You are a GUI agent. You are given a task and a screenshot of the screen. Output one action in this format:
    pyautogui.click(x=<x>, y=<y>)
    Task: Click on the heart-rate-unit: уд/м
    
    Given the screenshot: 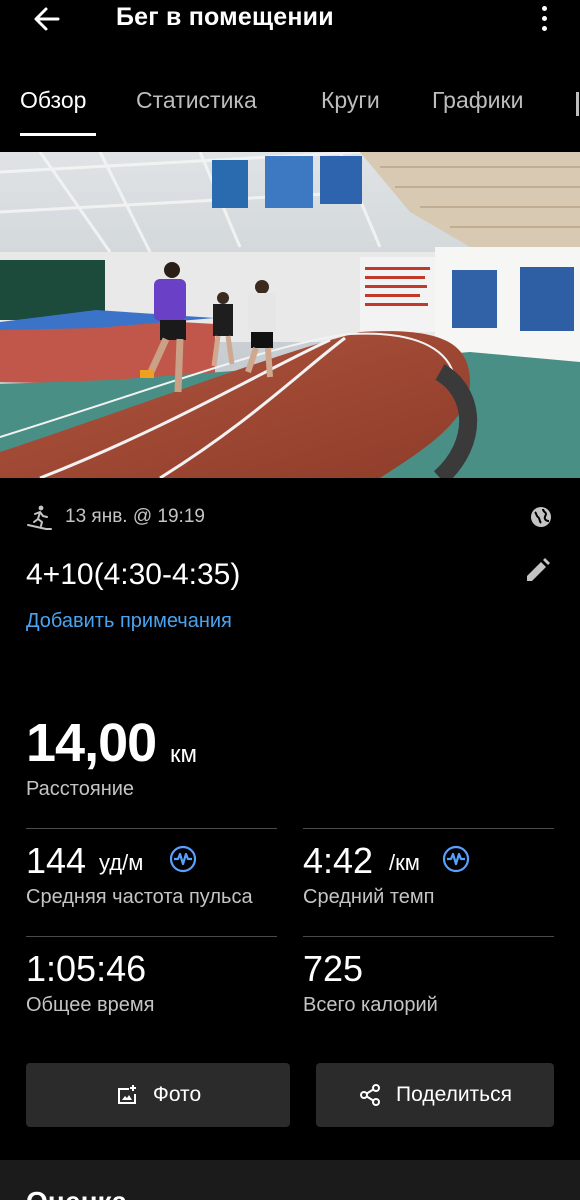 What is the action you would take?
    pyautogui.click(x=121, y=862)
    